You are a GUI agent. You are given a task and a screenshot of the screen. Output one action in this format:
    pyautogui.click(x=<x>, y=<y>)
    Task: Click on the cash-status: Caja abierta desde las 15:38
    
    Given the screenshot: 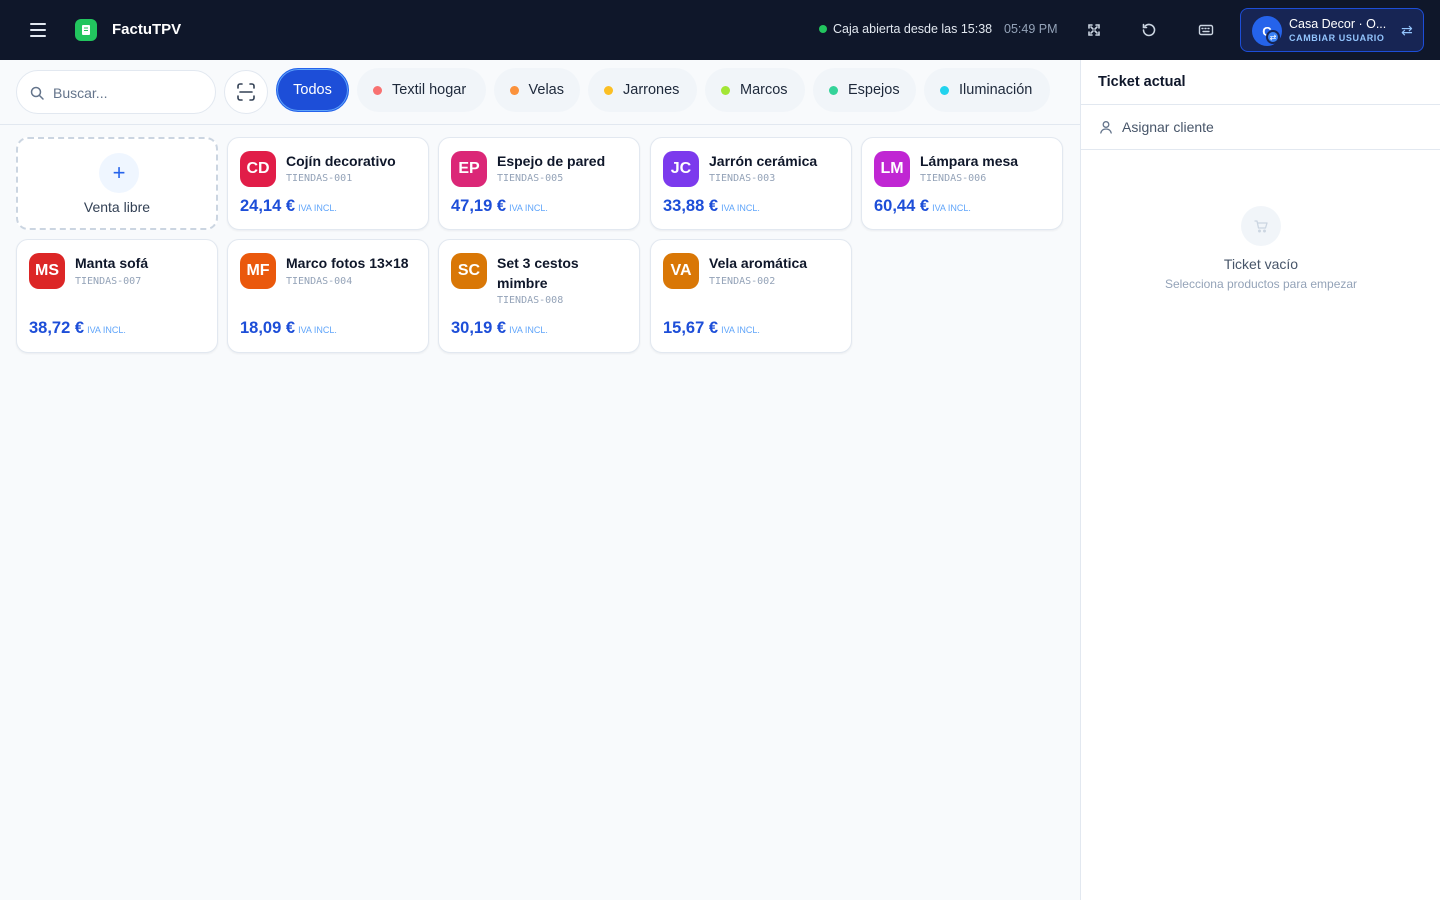 What is the action you would take?
    pyautogui.click(x=905, y=29)
    